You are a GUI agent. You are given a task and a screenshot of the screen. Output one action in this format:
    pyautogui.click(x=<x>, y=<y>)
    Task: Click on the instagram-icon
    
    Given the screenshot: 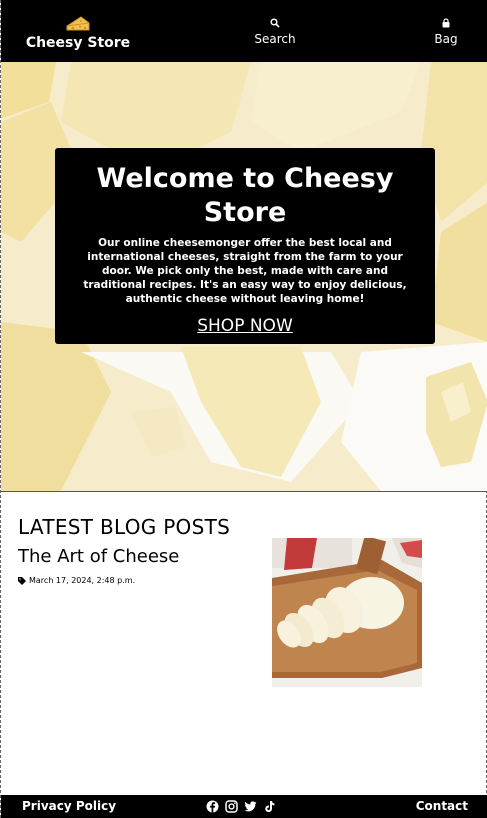 What is the action you would take?
    pyautogui.click(x=231, y=806)
    